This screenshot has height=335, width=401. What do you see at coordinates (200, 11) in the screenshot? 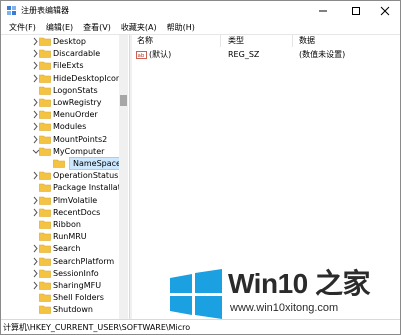
I see `title-bar: 注册表编辑器` at bounding box center [200, 11].